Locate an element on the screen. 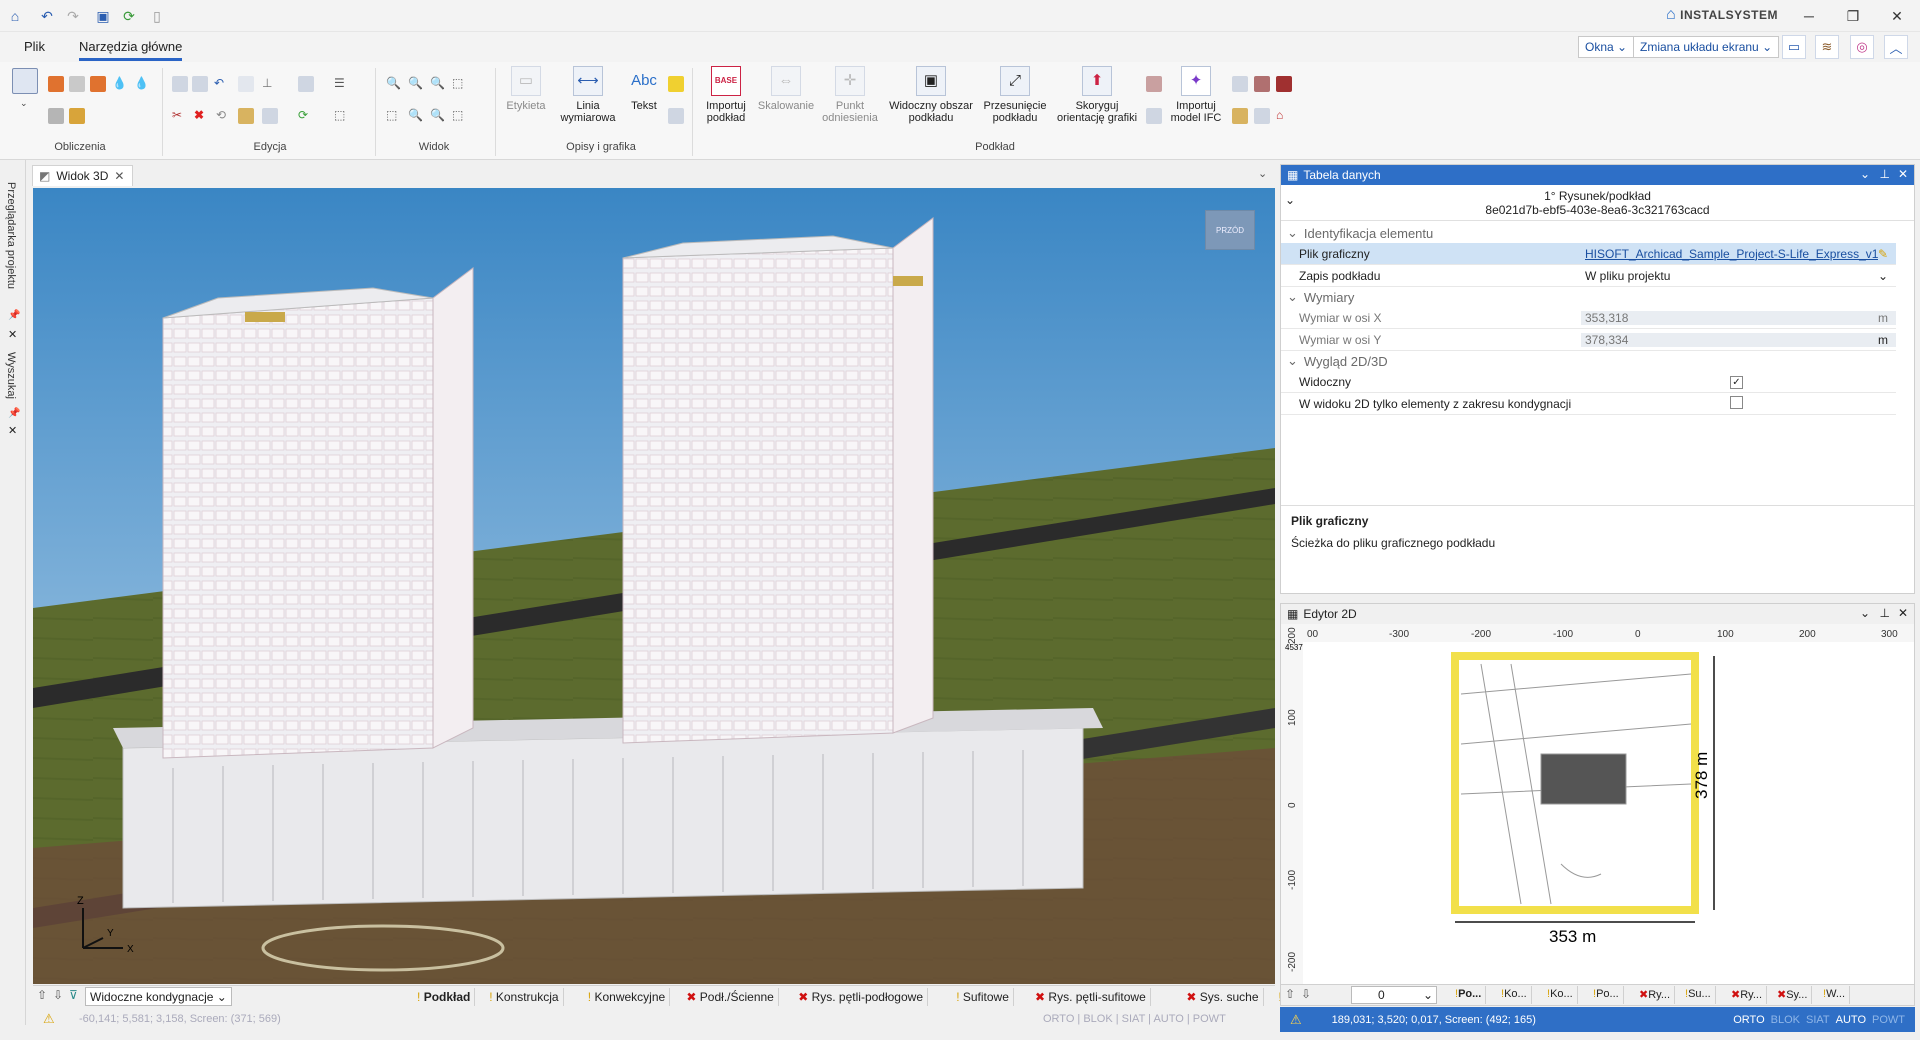  zoom-extents-icon: 🔍 is located at coordinates (438, 84).